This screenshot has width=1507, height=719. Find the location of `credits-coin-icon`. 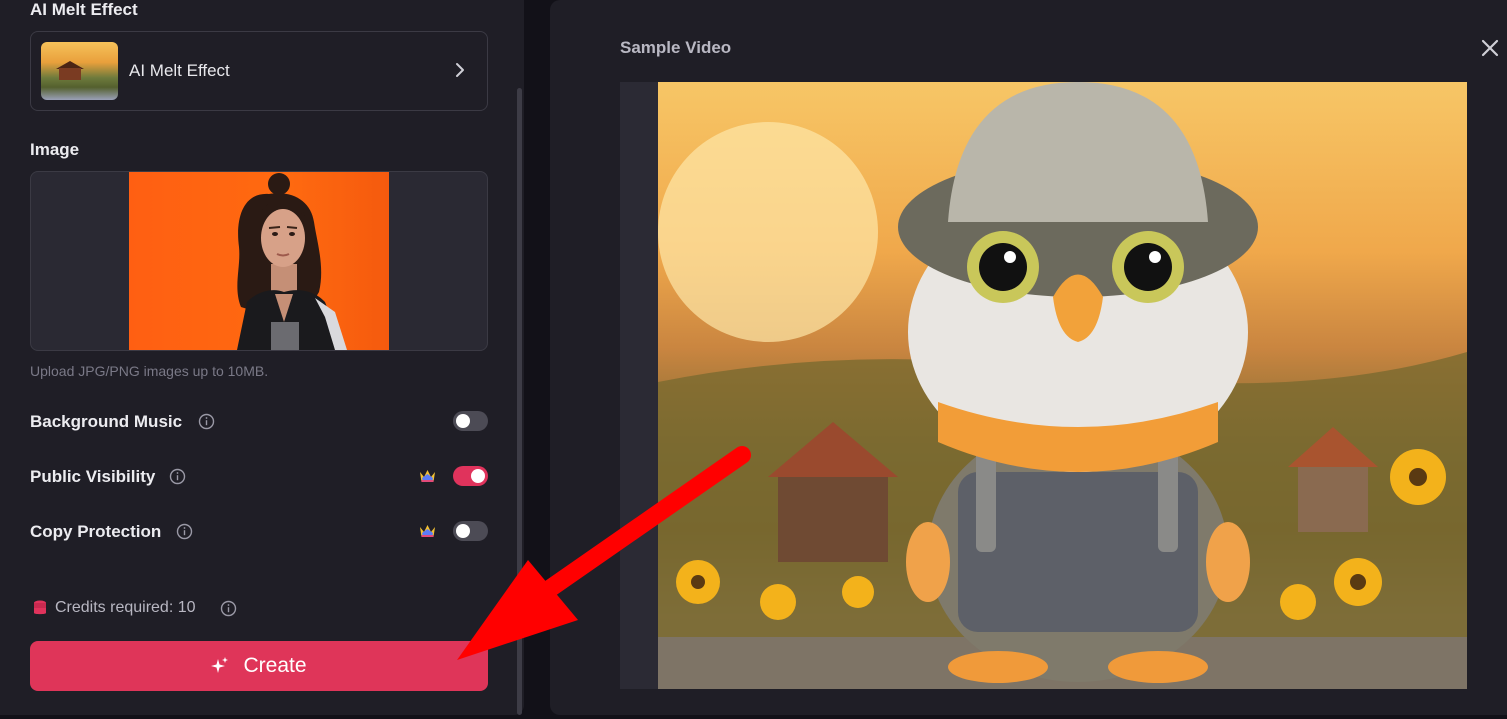

credits-coin-icon is located at coordinates (40, 607).